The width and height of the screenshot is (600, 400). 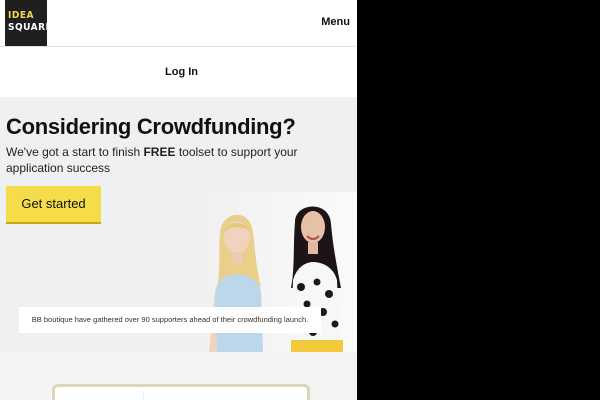 What do you see at coordinates (159, 152) in the screenshot?
I see `subtitle-free: FREE` at bounding box center [159, 152].